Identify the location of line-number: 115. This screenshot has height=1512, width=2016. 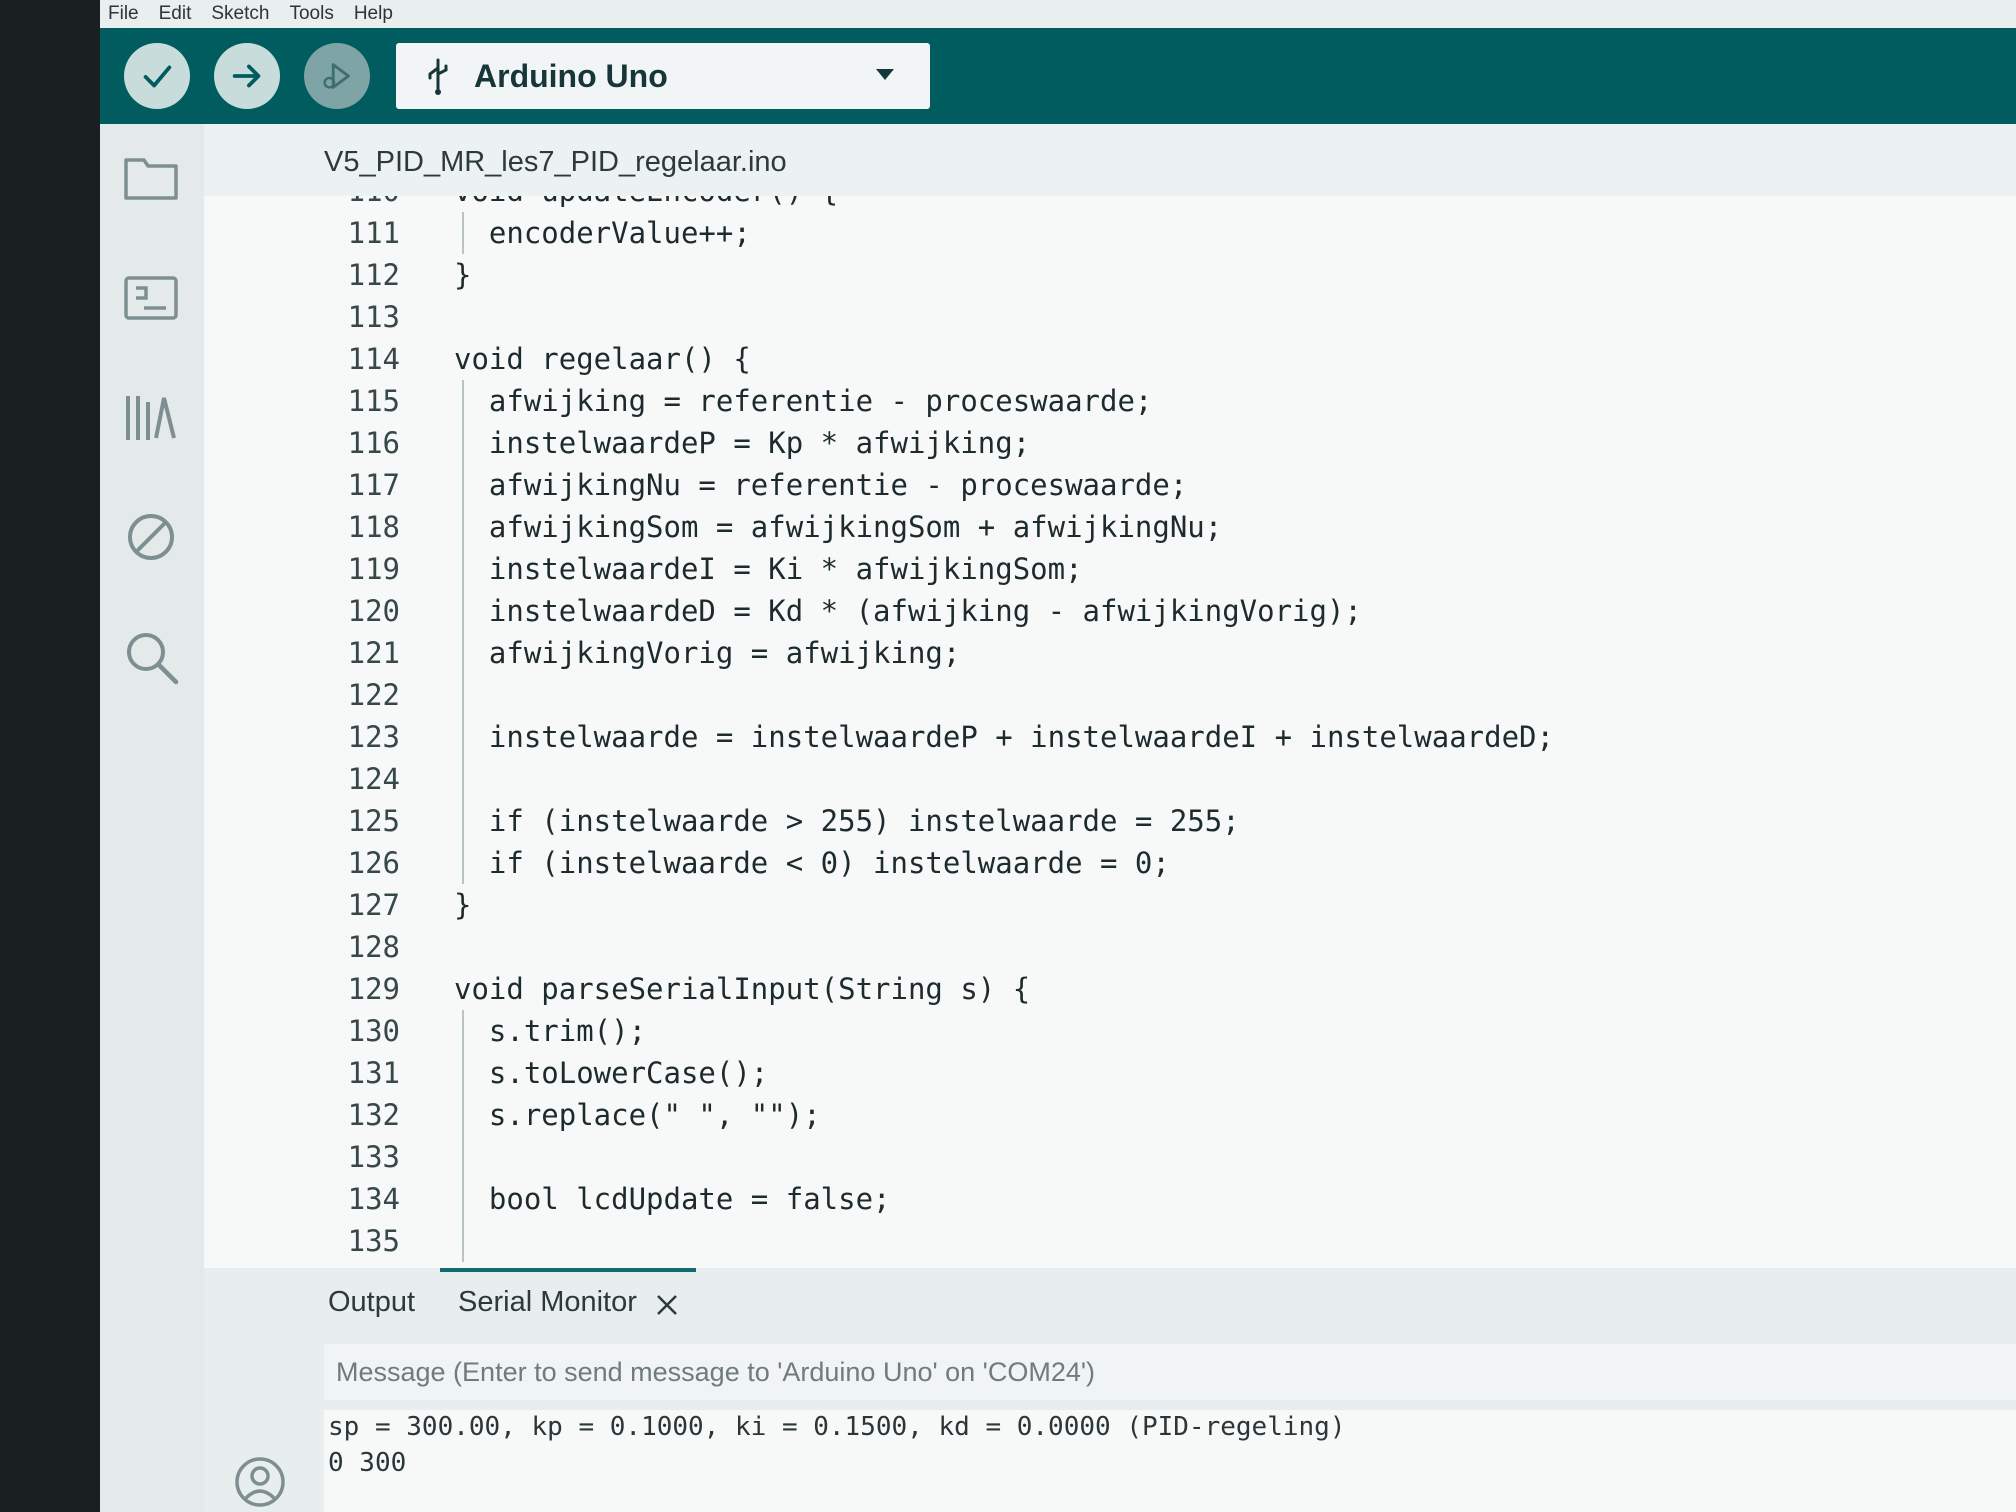
(373, 401).